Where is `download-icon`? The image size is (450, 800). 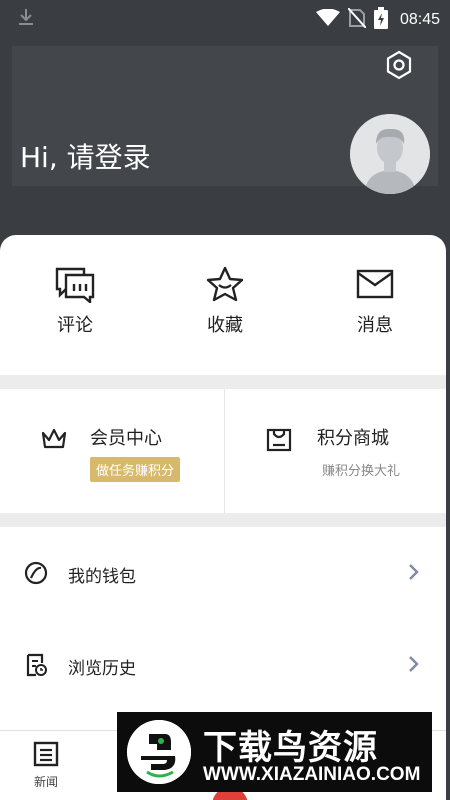 download-icon is located at coordinates (26, 19).